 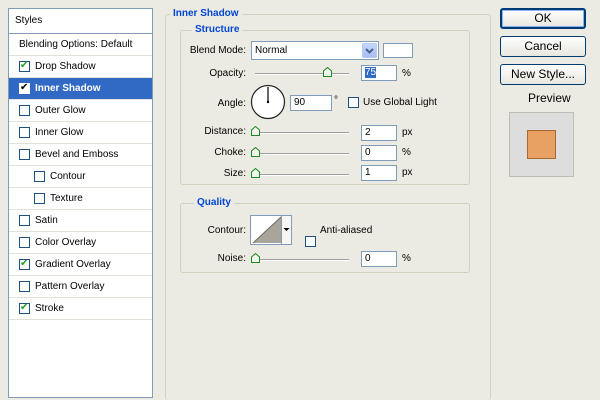 What do you see at coordinates (336, 100) in the screenshot?
I see `angle-unit: °` at bounding box center [336, 100].